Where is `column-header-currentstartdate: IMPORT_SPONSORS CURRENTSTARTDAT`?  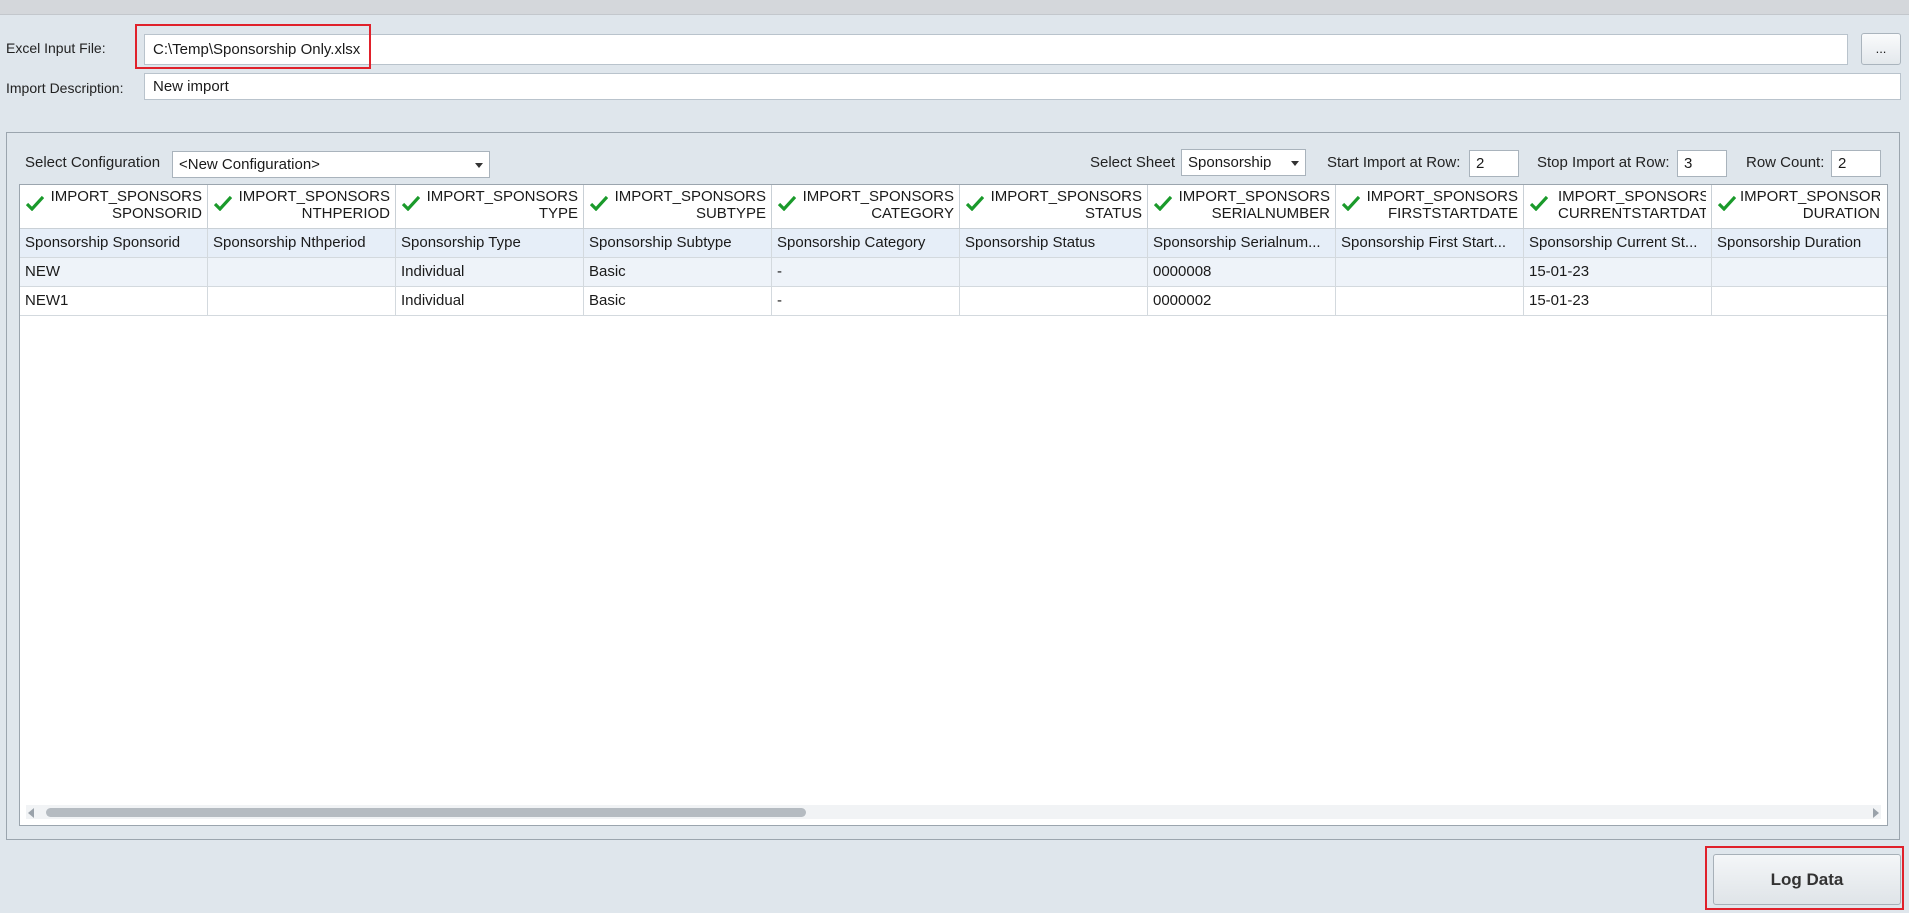 column-header-currentstartdate: IMPORT_SPONSORS CURRENTSTARTDAT is located at coordinates (1618, 206).